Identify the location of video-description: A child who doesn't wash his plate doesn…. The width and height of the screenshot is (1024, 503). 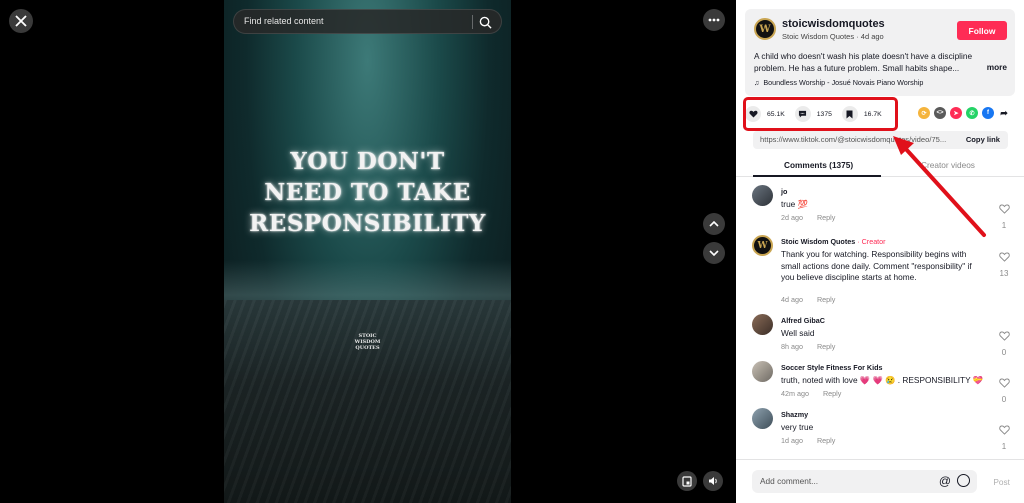
(863, 62).